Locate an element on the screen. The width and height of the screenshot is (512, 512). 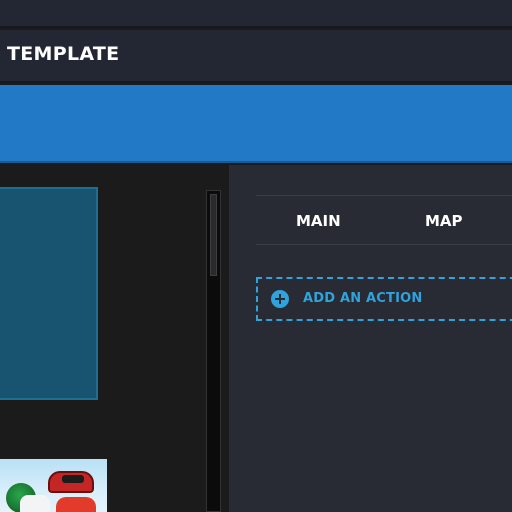
add-action-button: ADD AN ACTION is located at coordinates (384, 299).